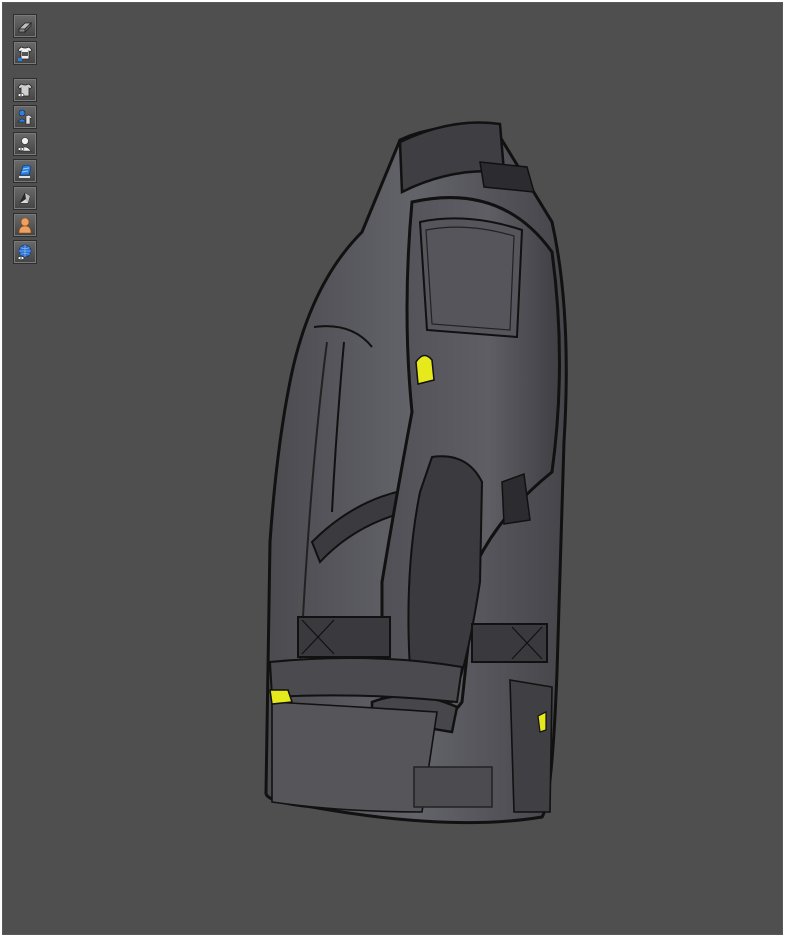  I want to click on sleeve-zipper-pull, so click(425, 369).